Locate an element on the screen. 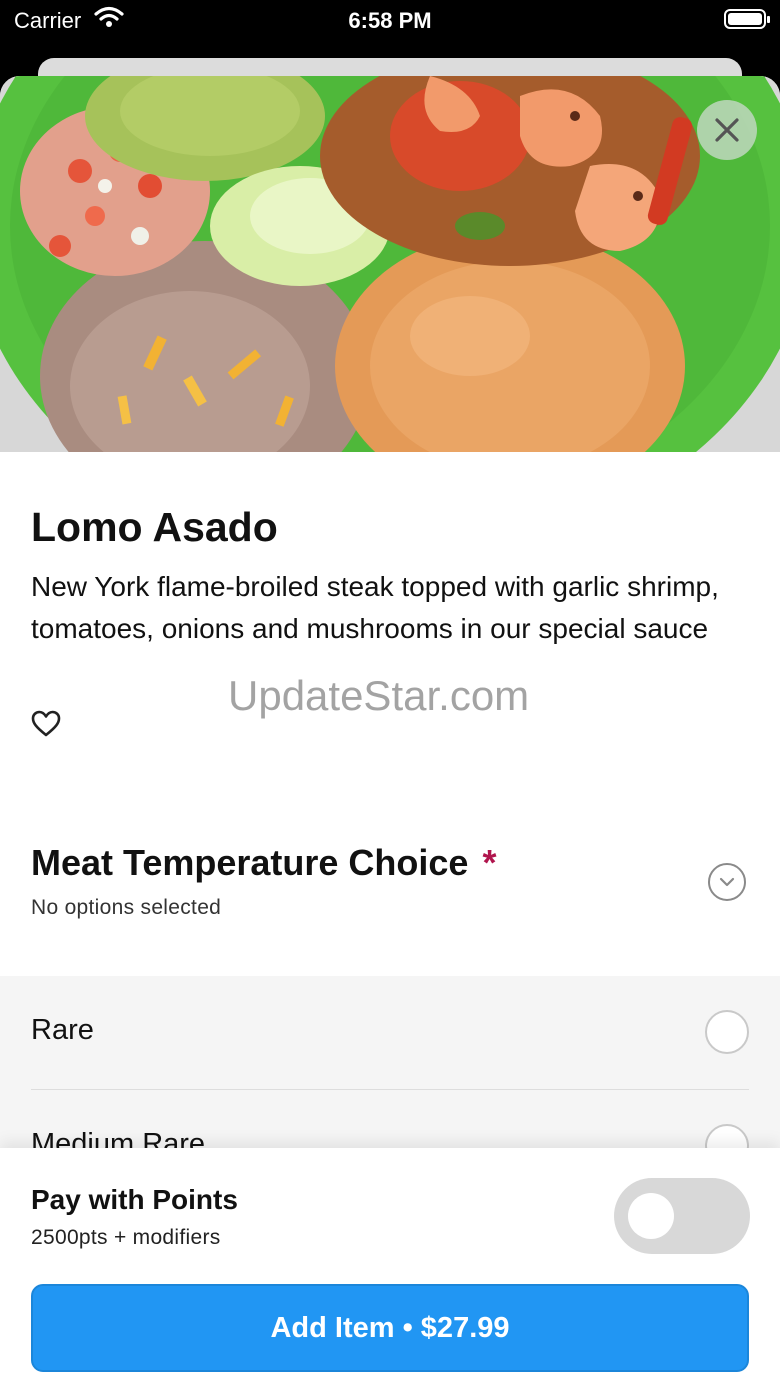 This screenshot has width=780, height=1387. heart-icon is located at coordinates (46, 723).